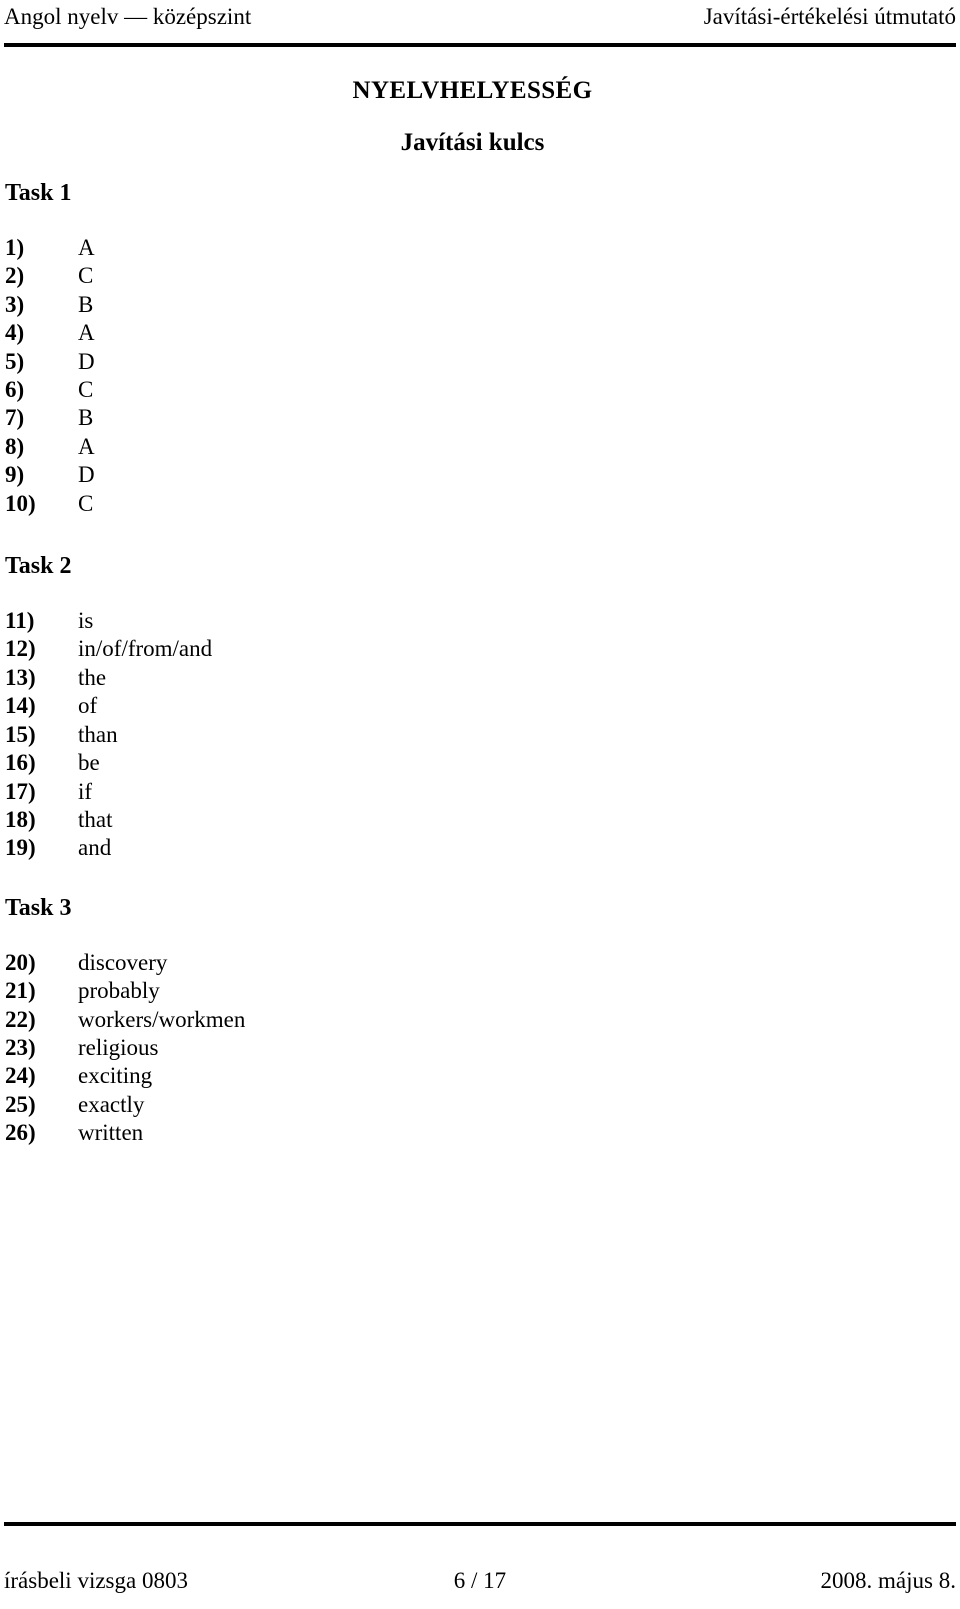 Image resolution: width=960 pixels, height=1609 pixels. What do you see at coordinates (38, 907) in the screenshot?
I see `task-heading-3: Task 3` at bounding box center [38, 907].